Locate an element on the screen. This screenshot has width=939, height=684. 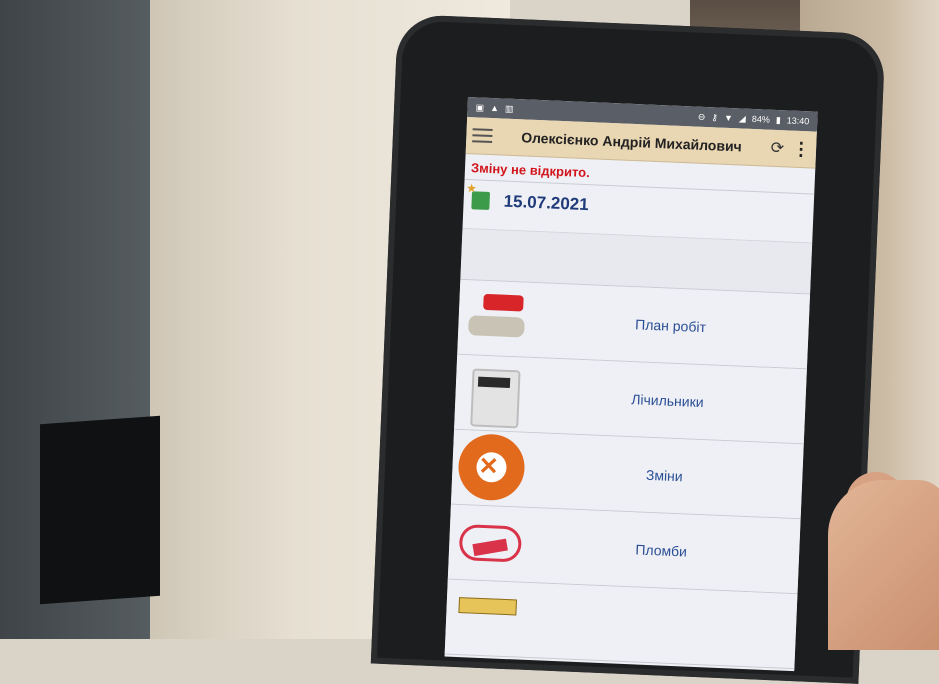
refresh-icon: ⟳ is located at coordinates (777, 148).